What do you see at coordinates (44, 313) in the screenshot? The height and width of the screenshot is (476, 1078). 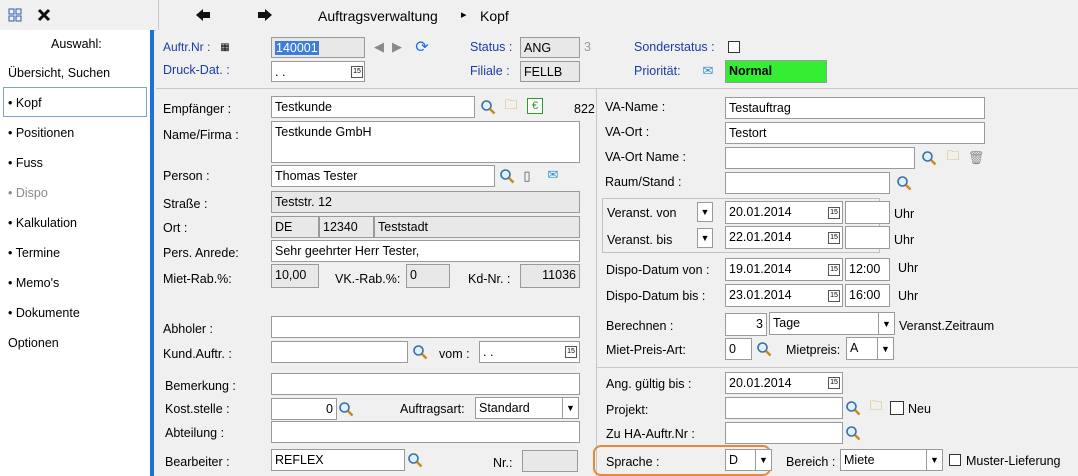 I see `sidebar-item-dokumente: • Dokumente` at bounding box center [44, 313].